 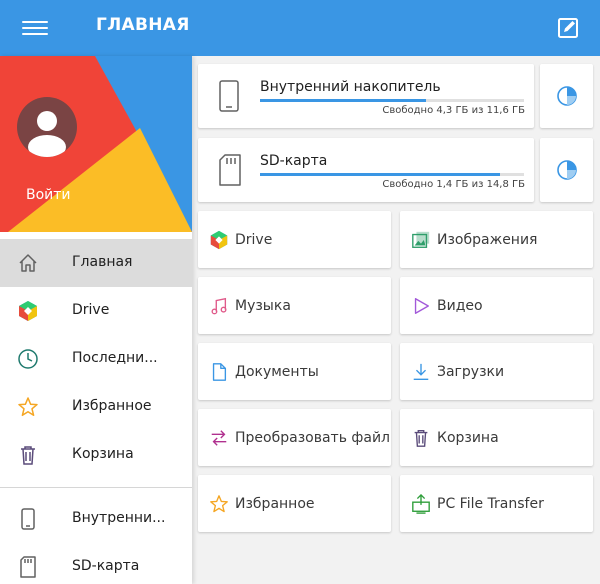 What do you see at coordinates (453, 184) in the screenshot?
I see `storage-info: Свободно 1,4 ГБ из 14,8 ГБ` at bounding box center [453, 184].